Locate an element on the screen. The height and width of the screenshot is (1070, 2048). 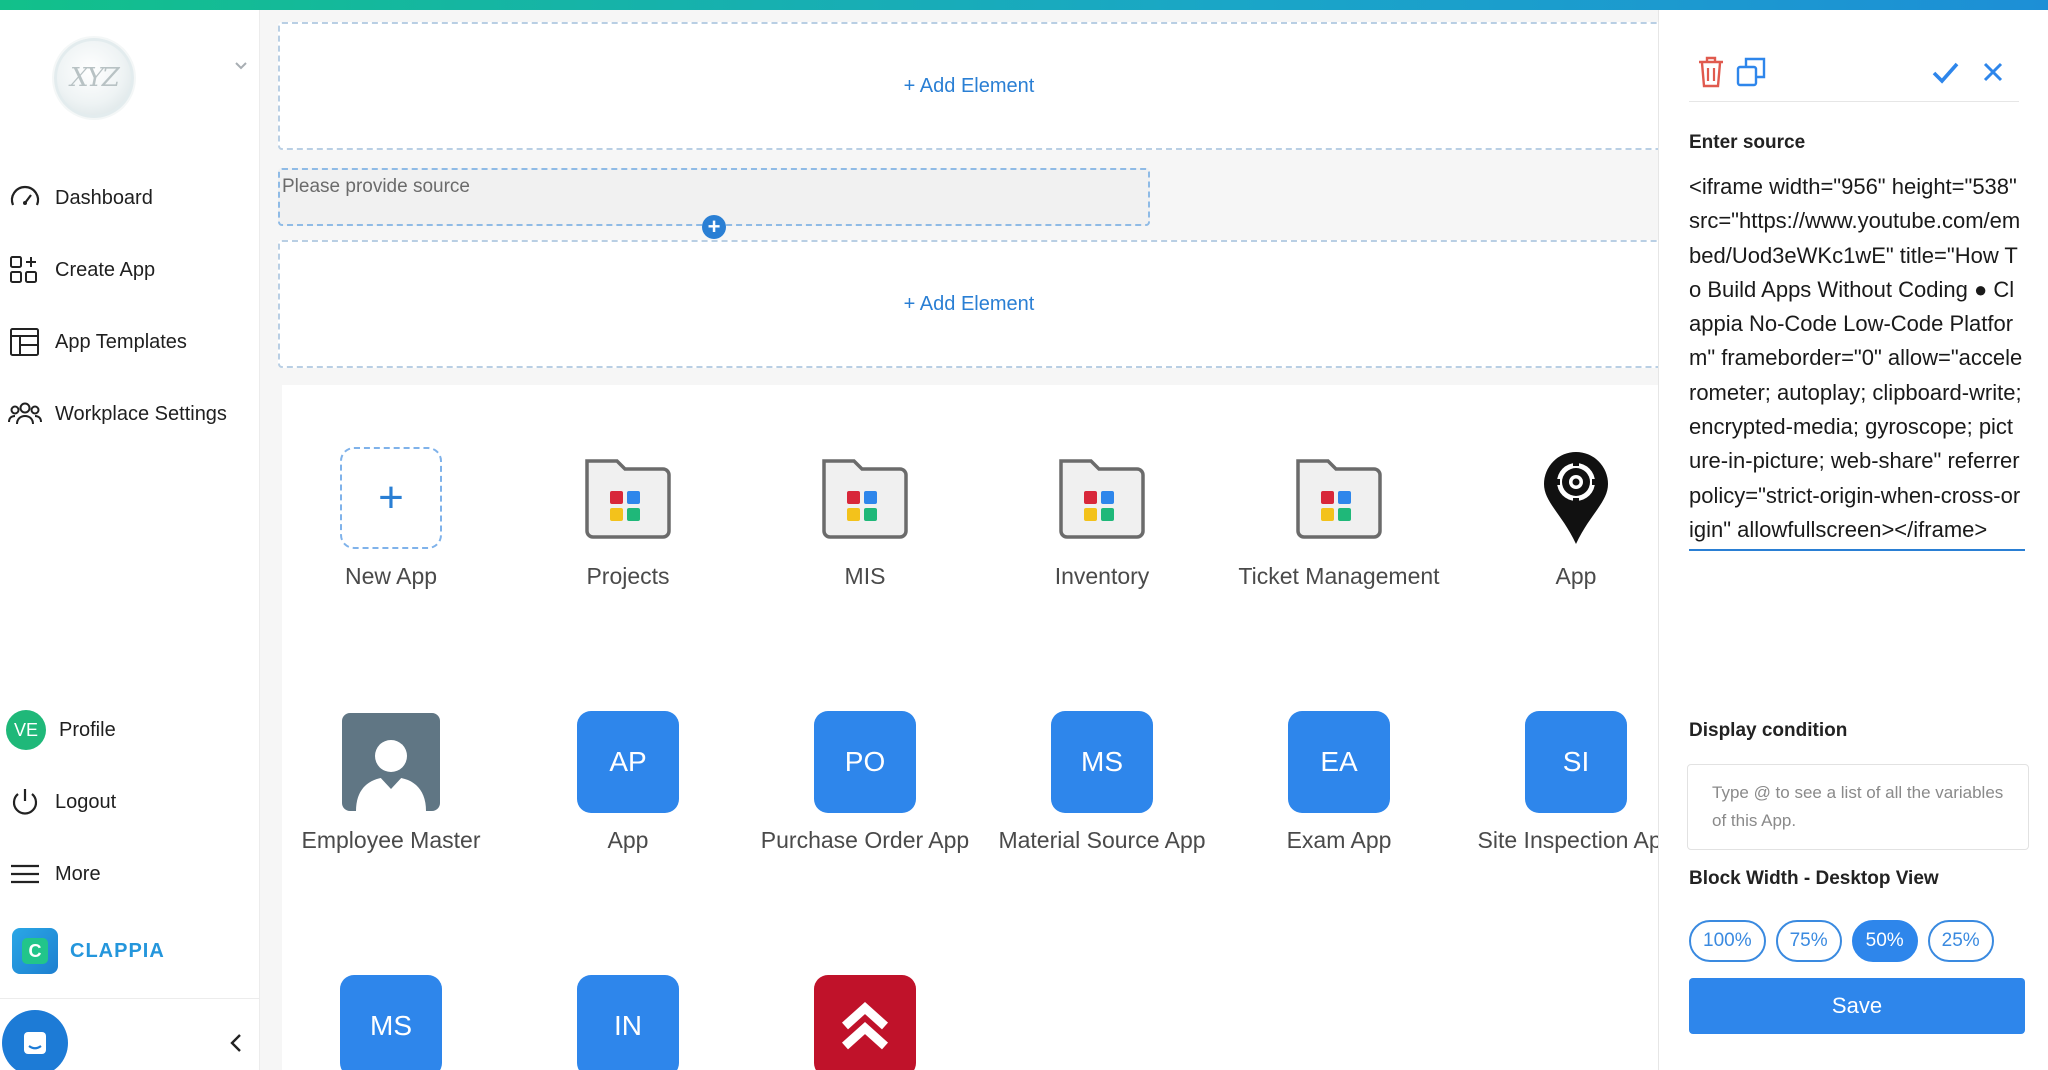
app-abbr-icon: EA is located at coordinates (1339, 762).